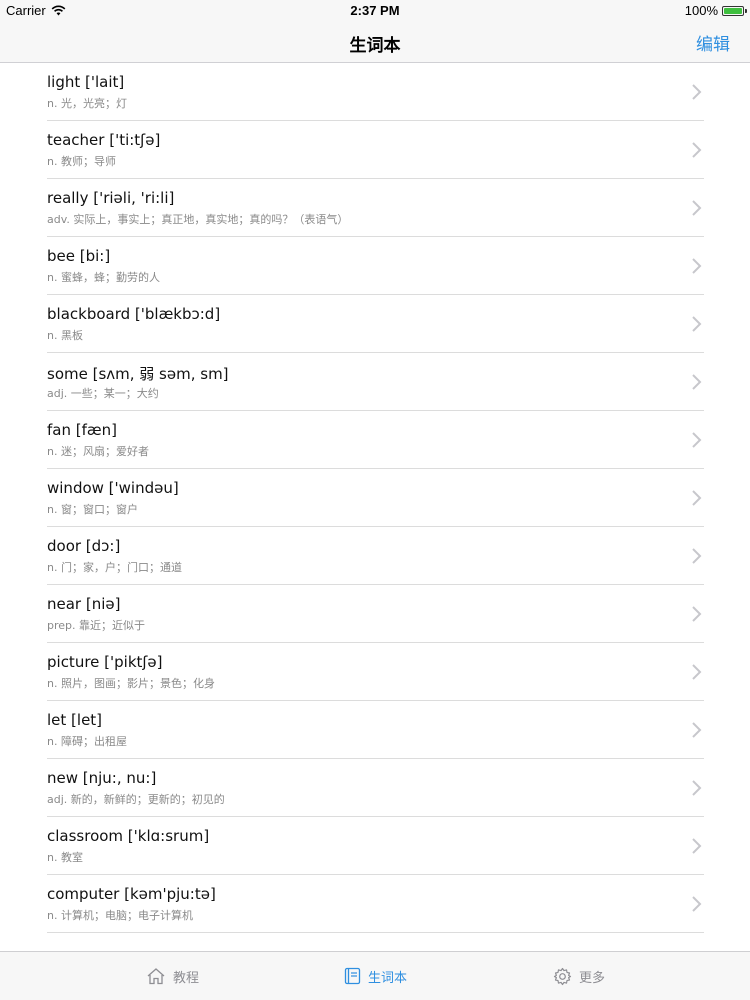  I want to click on tab-more: 更多, so click(579, 976).